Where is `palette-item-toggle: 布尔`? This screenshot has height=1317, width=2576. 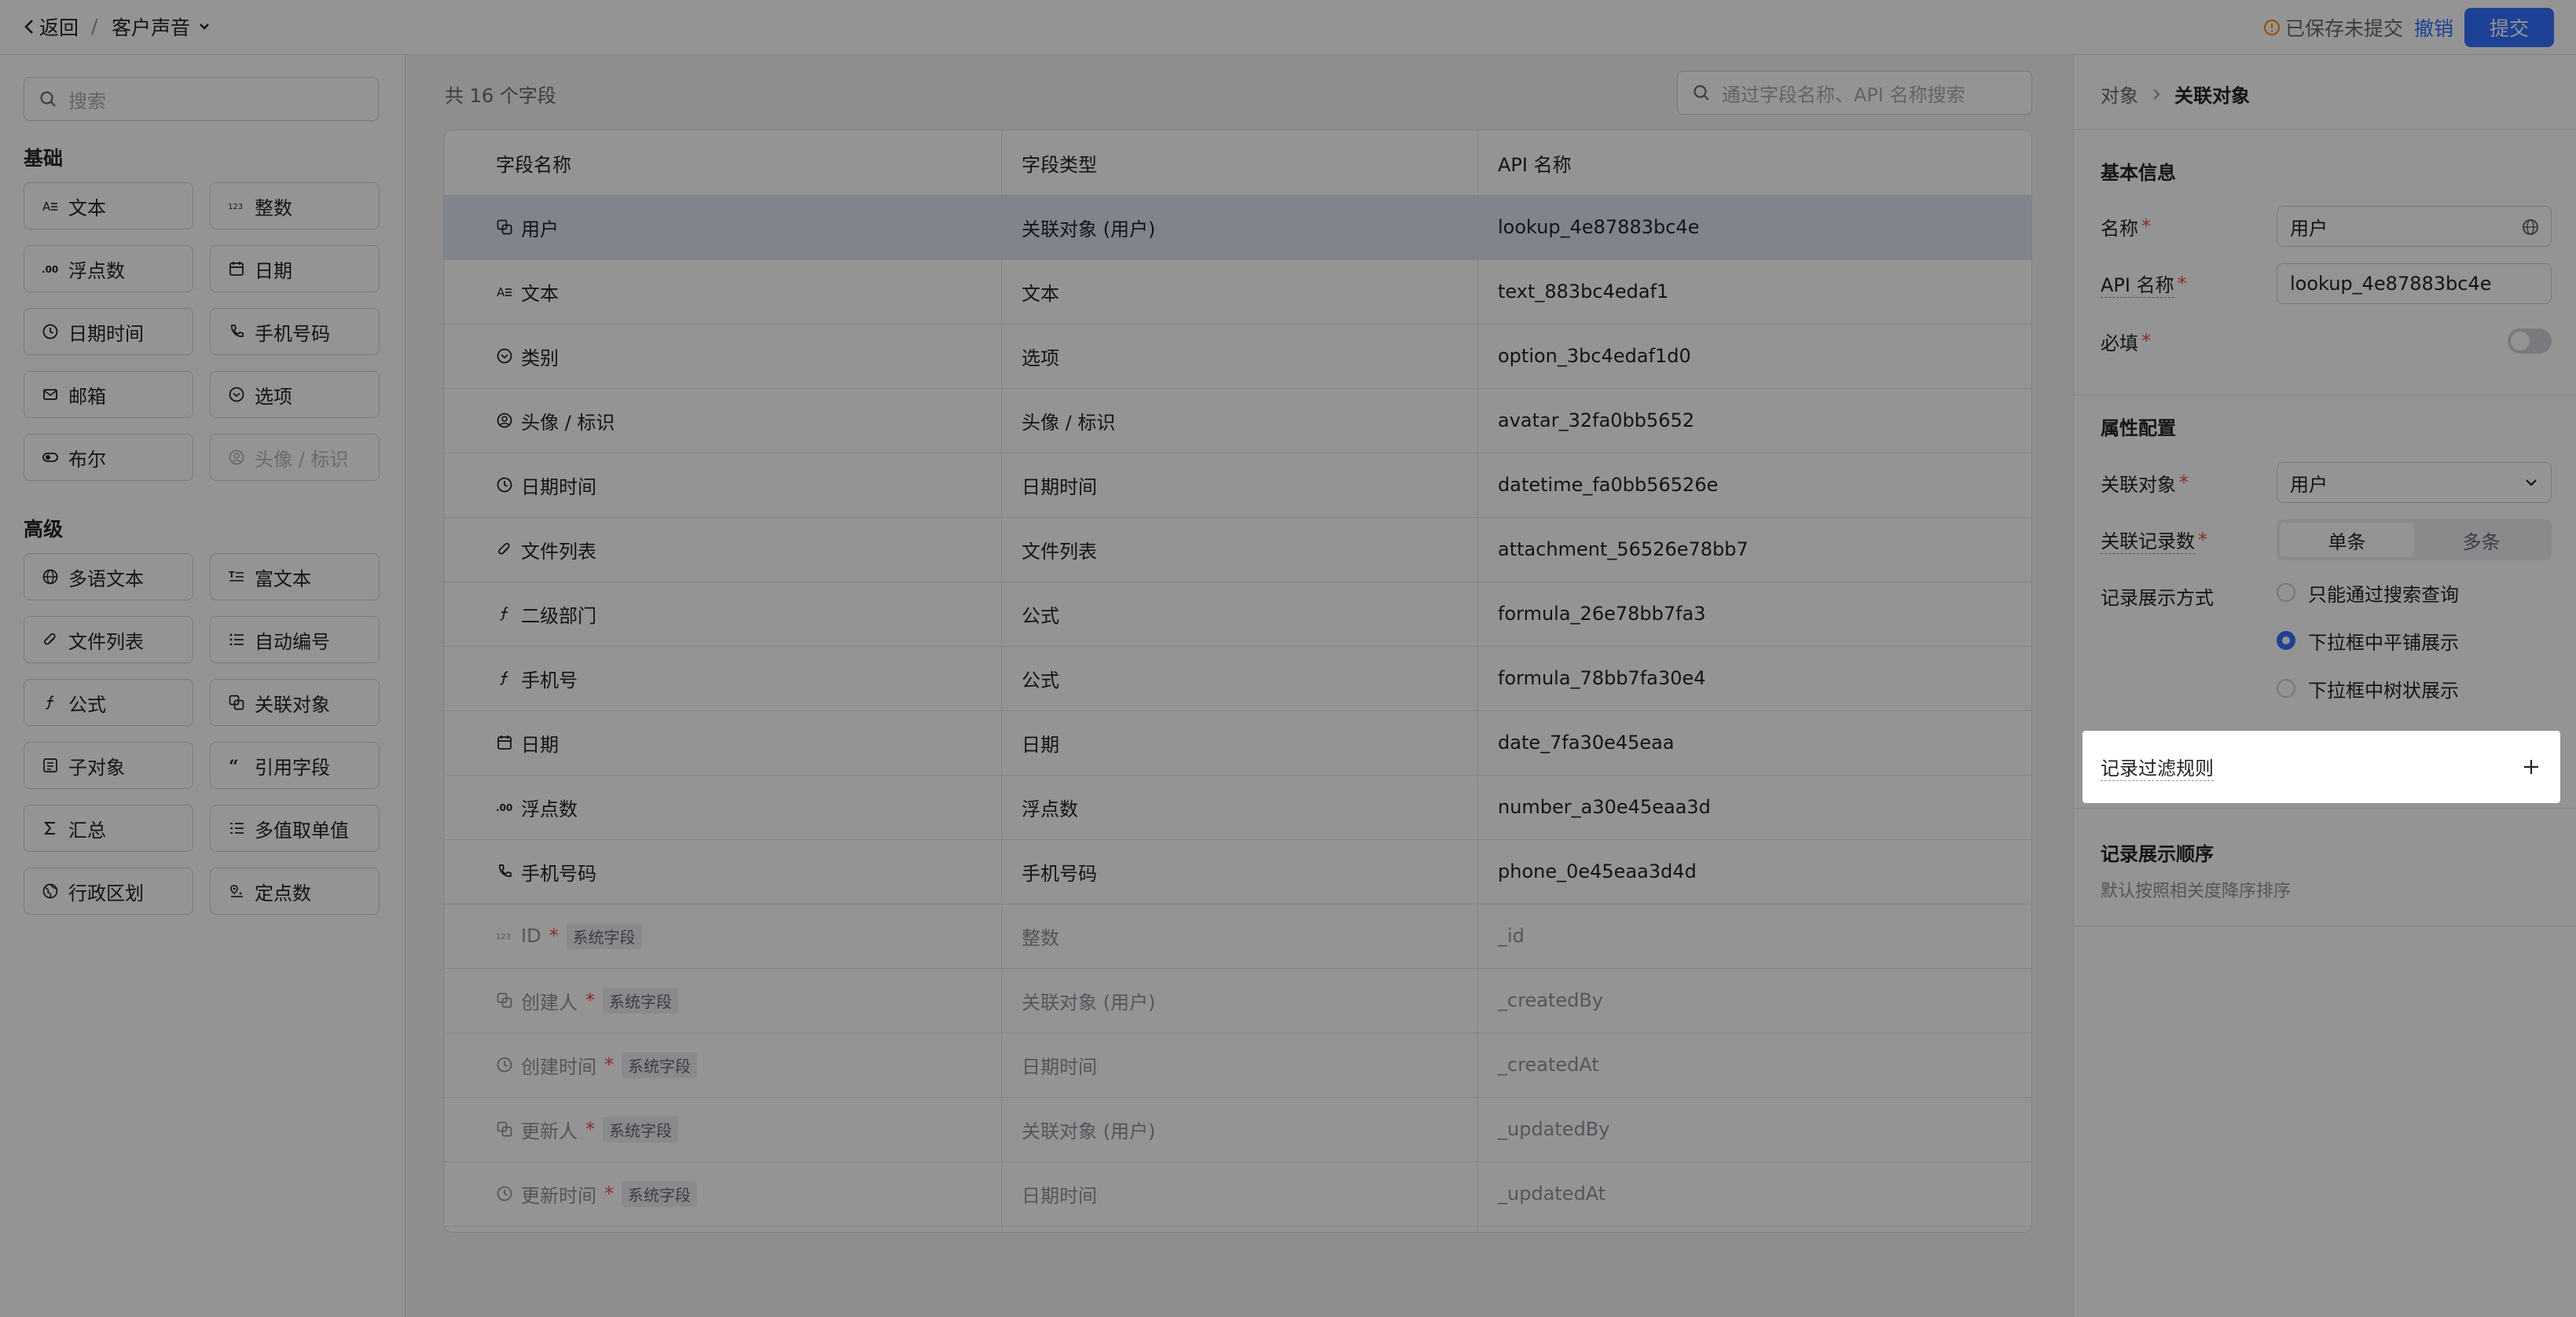 palette-item-toggle: 布尔 is located at coordinates (109, 457).